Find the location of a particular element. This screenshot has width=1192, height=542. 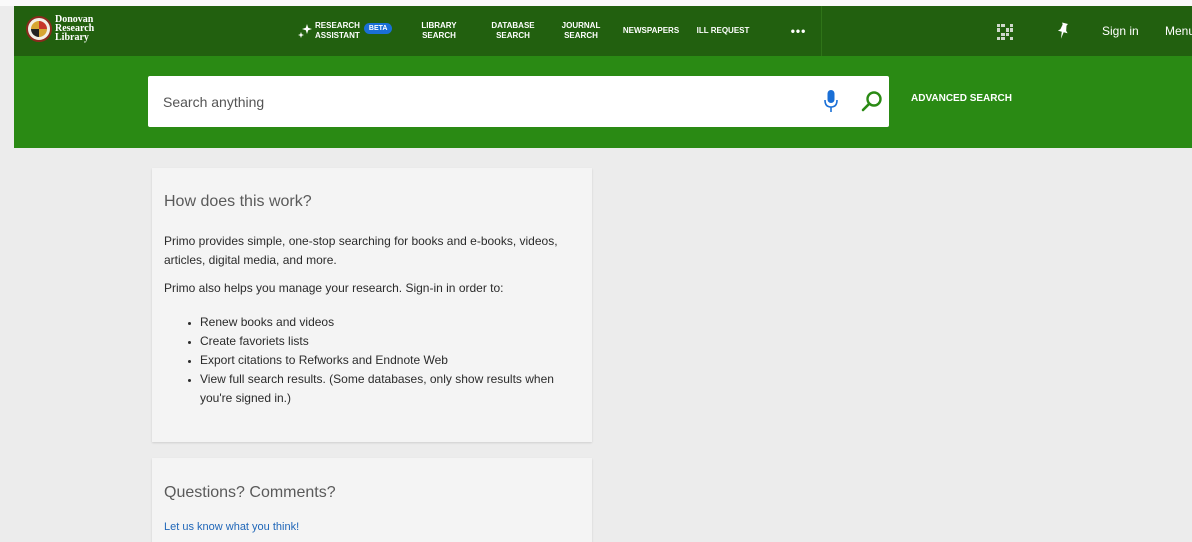

search-box is located at coordinates (518, 101).